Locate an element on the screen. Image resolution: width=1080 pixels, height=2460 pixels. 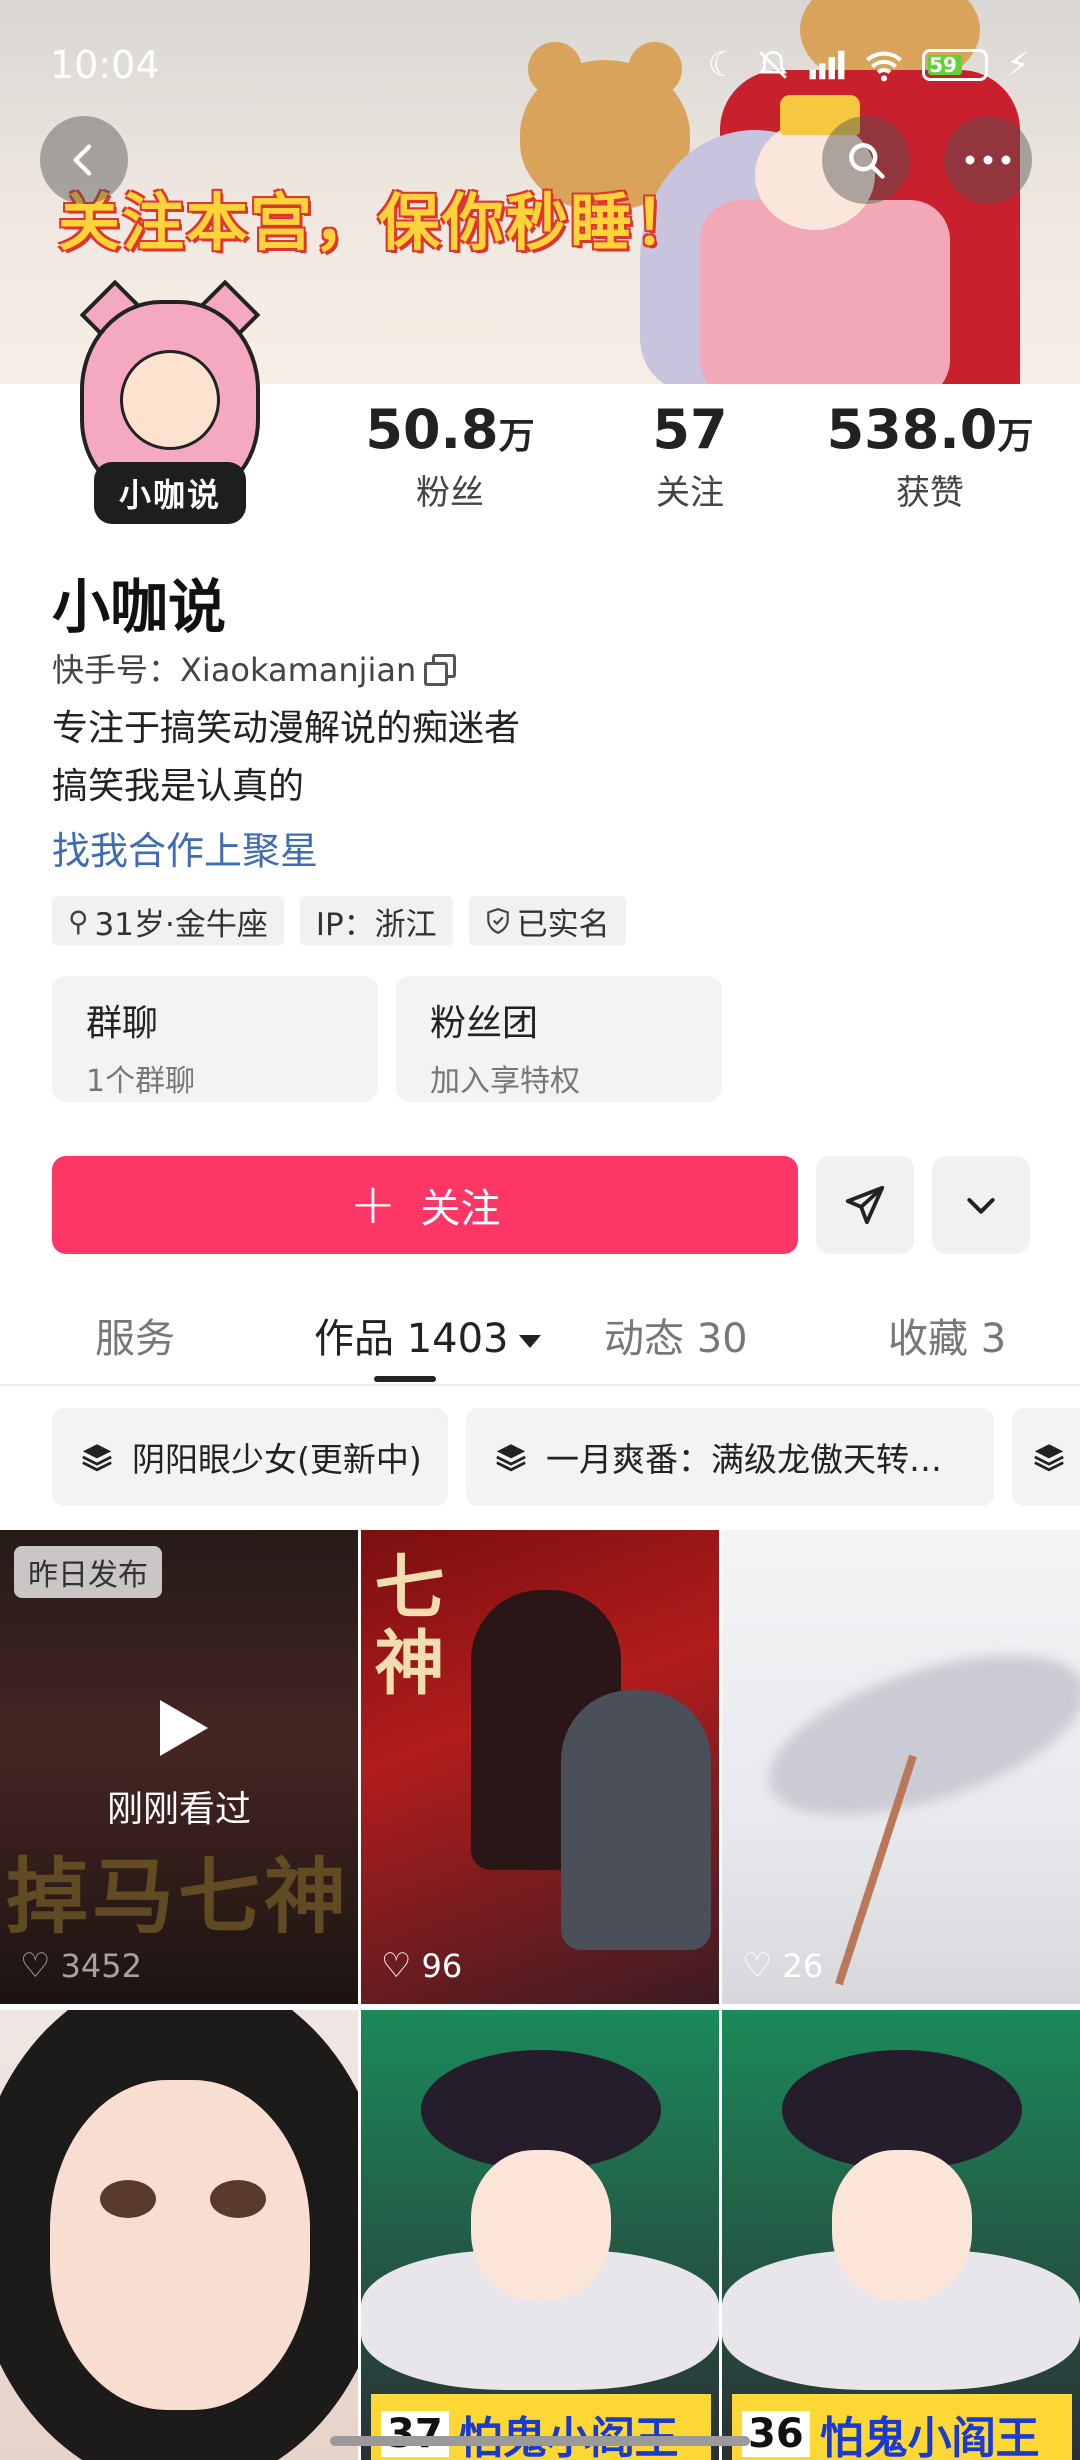
plus-icon: + is located at coordinates (373, 1204).